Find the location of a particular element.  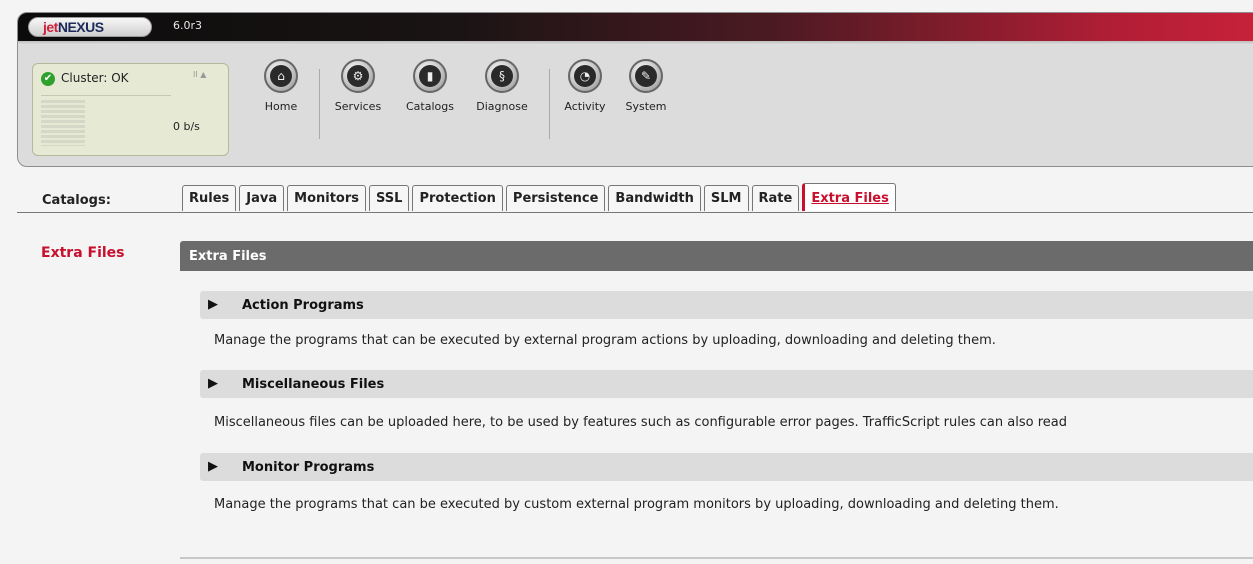

catalogs-label: Catalogs: is located at coordinates (76, 200).